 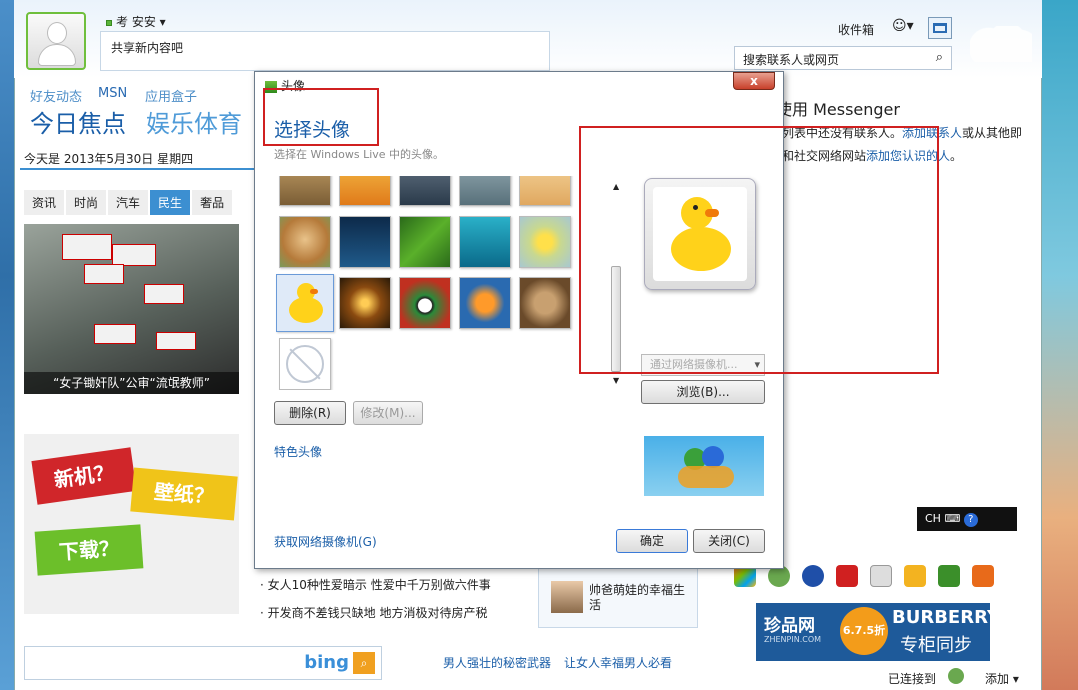 I want to click on ad-tag-download: 下载？, so click(x=89, y=550).